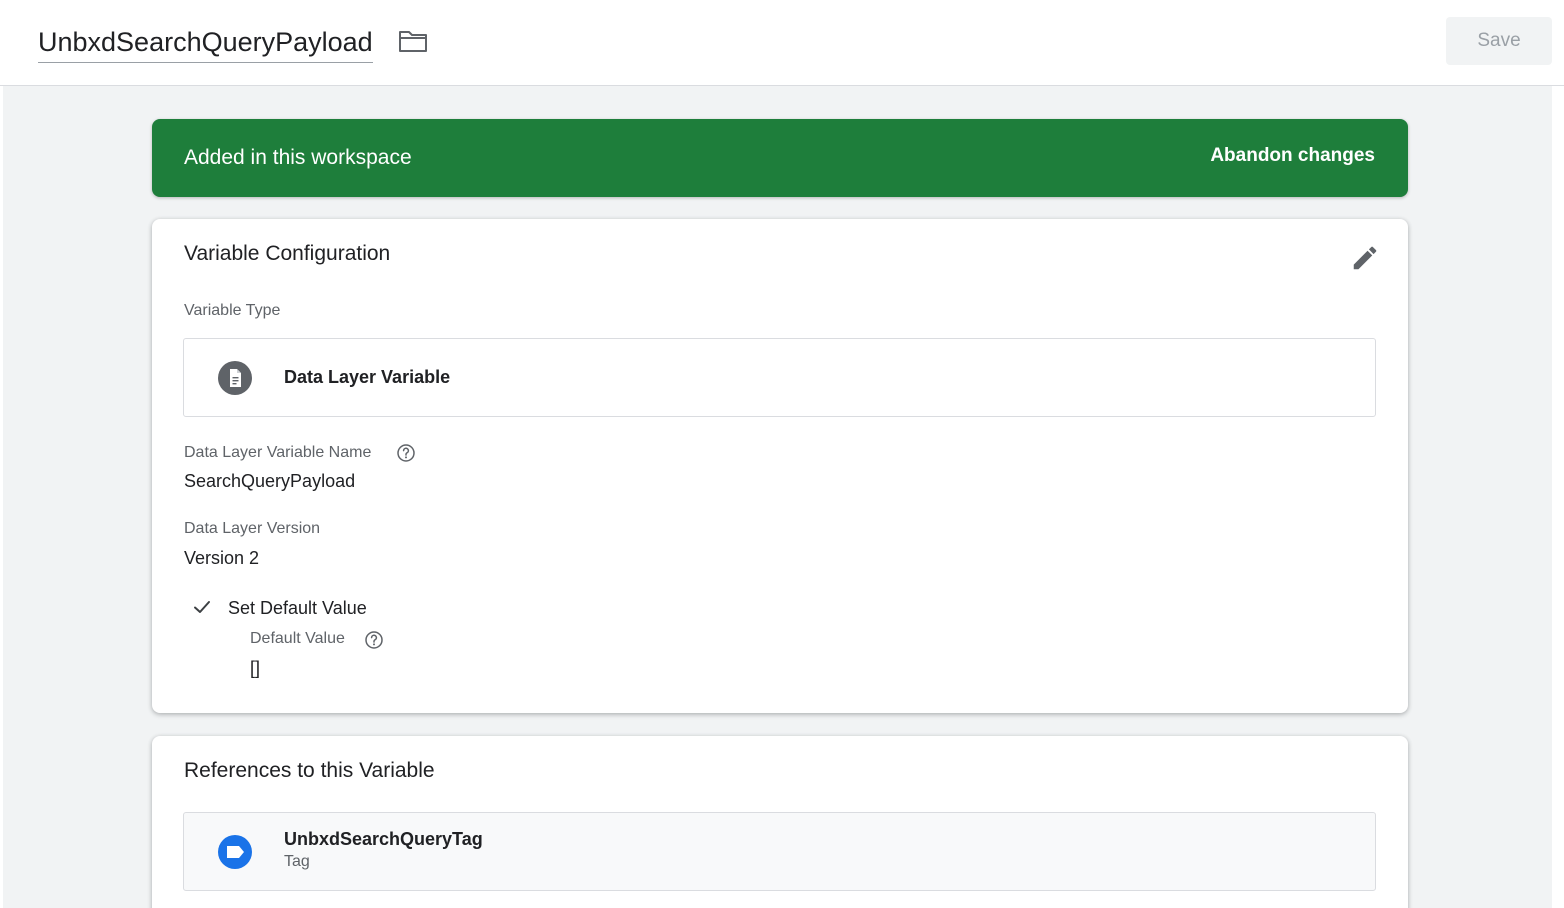  Describe the element at coordinates (287, 253) in the screenshot. I see `card-title: Variable Configuration` at that location.